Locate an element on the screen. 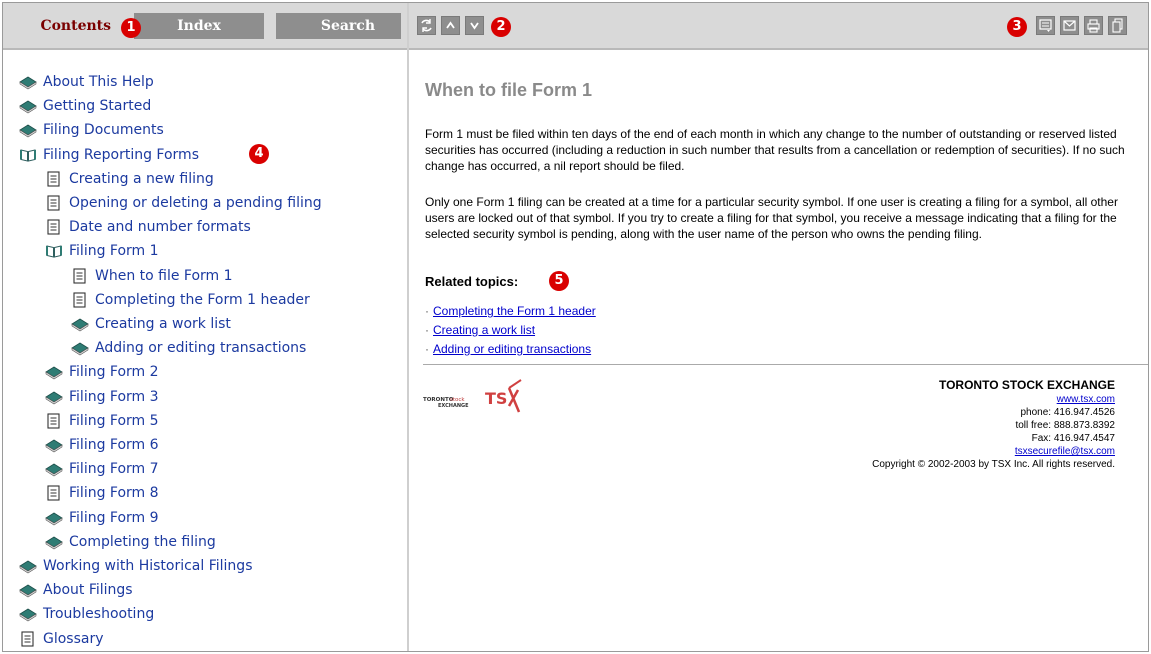 This screenshot has height=654, width=1151. nav-item: Filing Form 6 is located at coordinates (102, 445).